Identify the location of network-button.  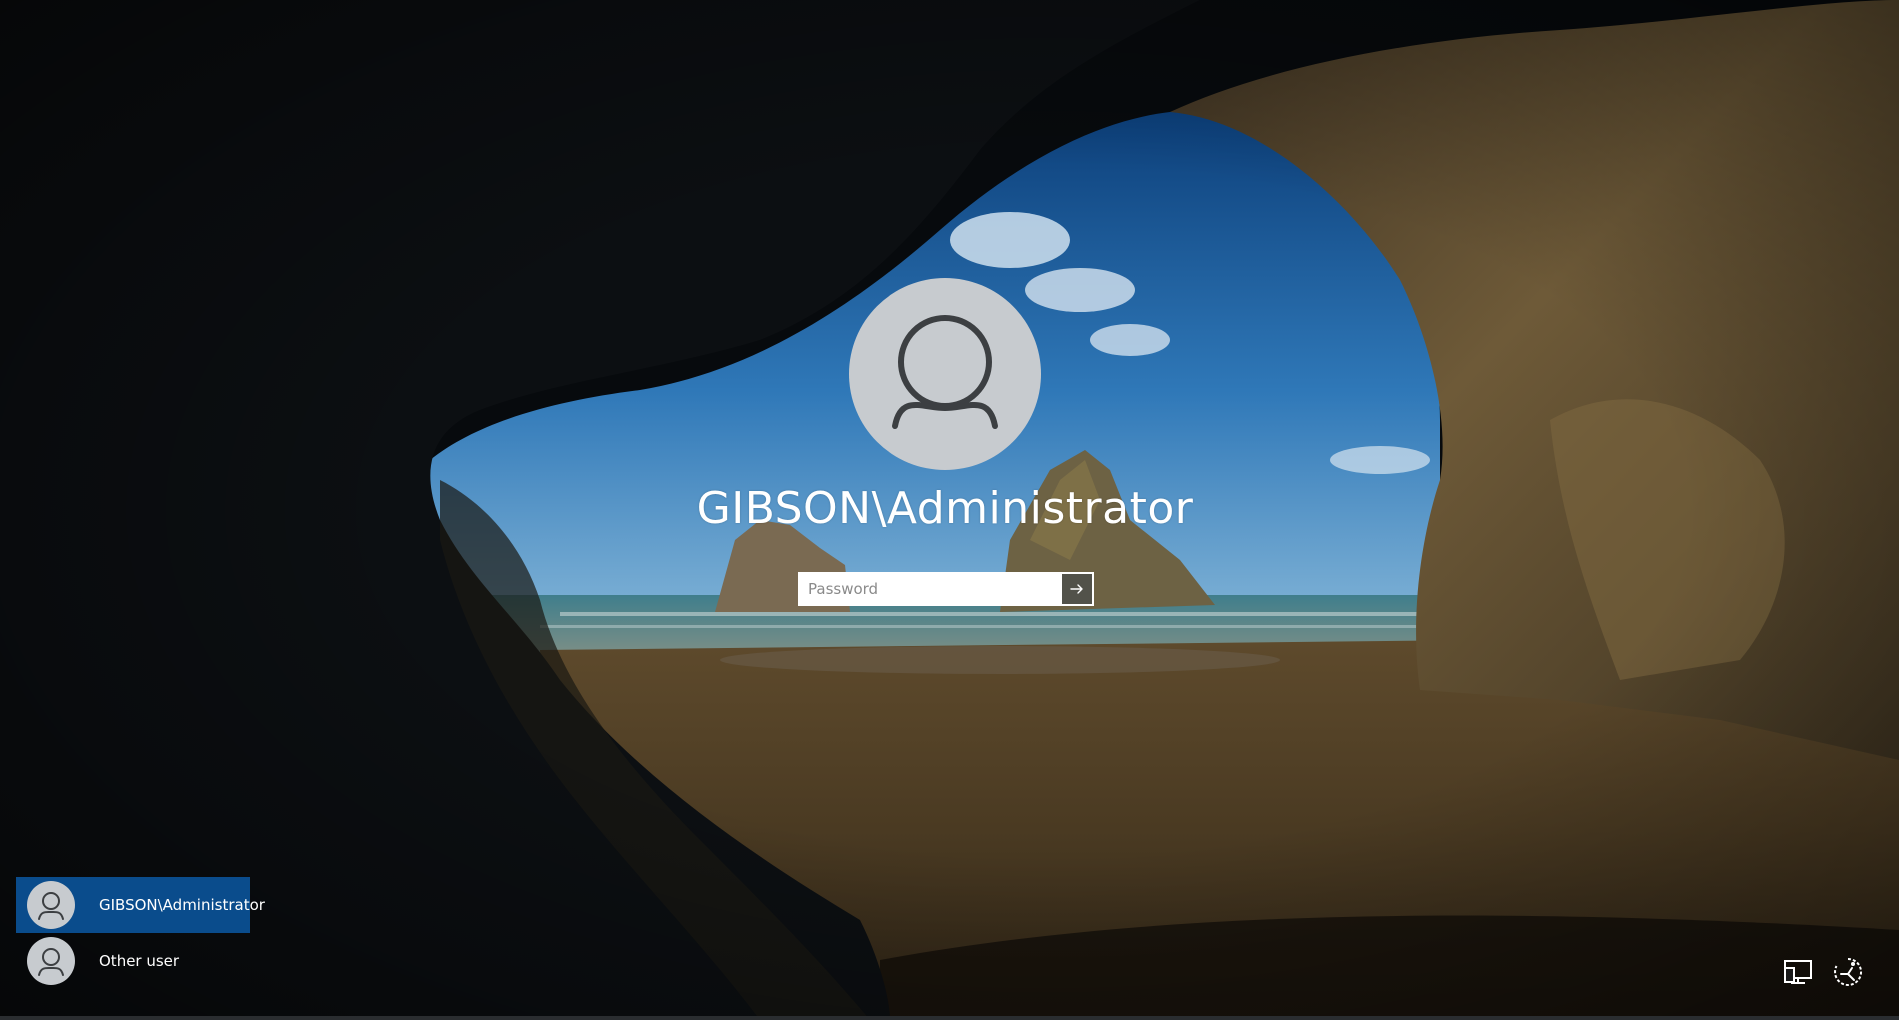
(1798, 972).